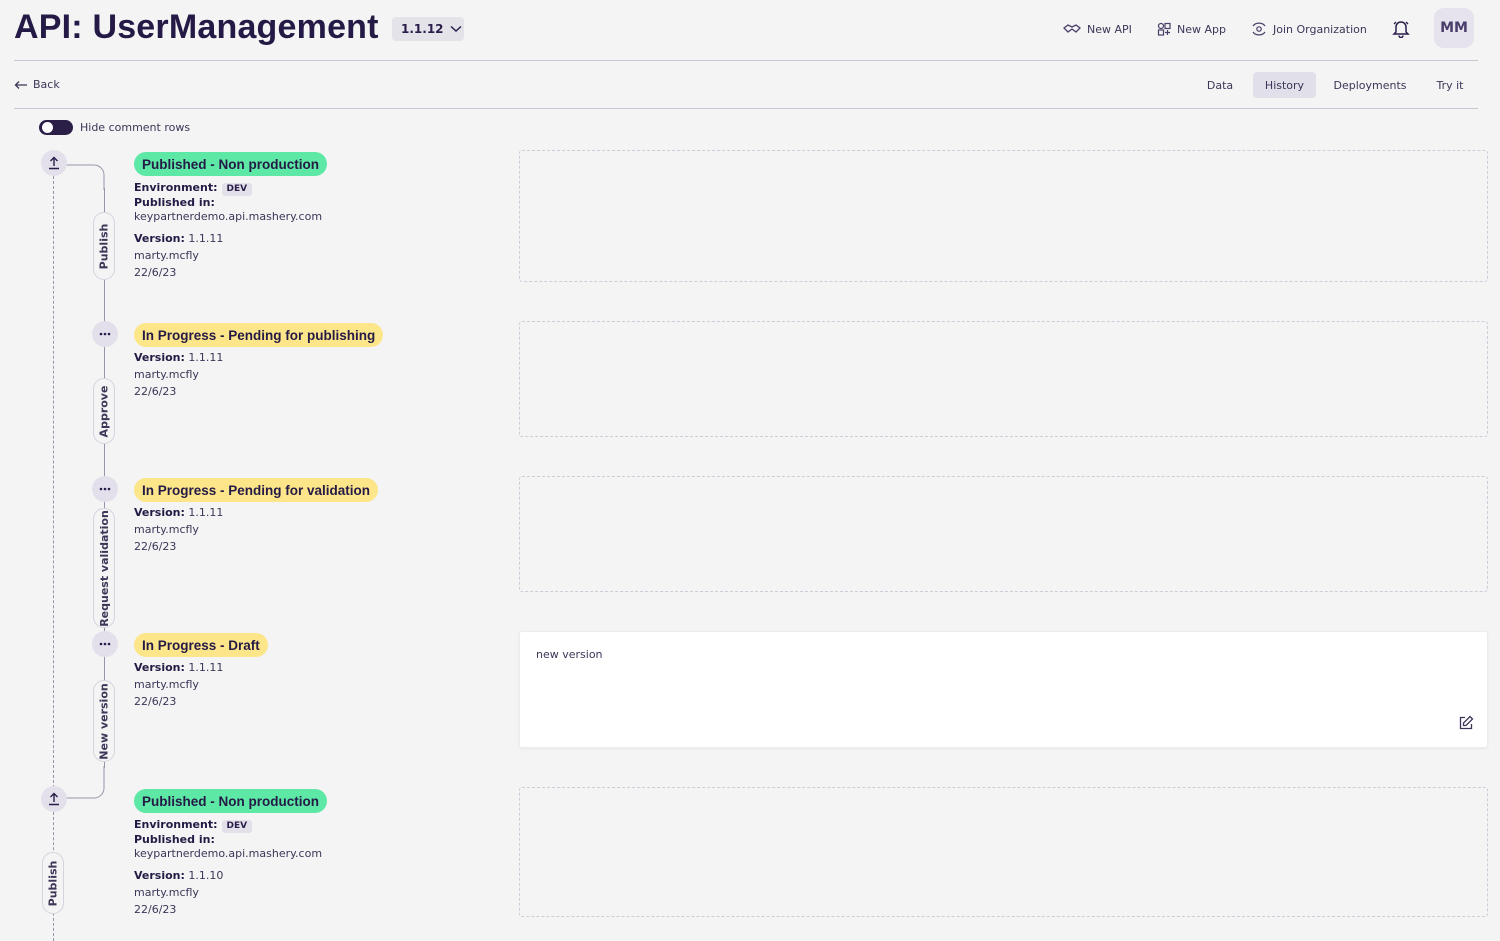 Image resolution: width=1500 pixels, height=941 pixels. Describe the element at coordinates (85, 177) in the screenshot. I see `timeline-branch-top` at that location.